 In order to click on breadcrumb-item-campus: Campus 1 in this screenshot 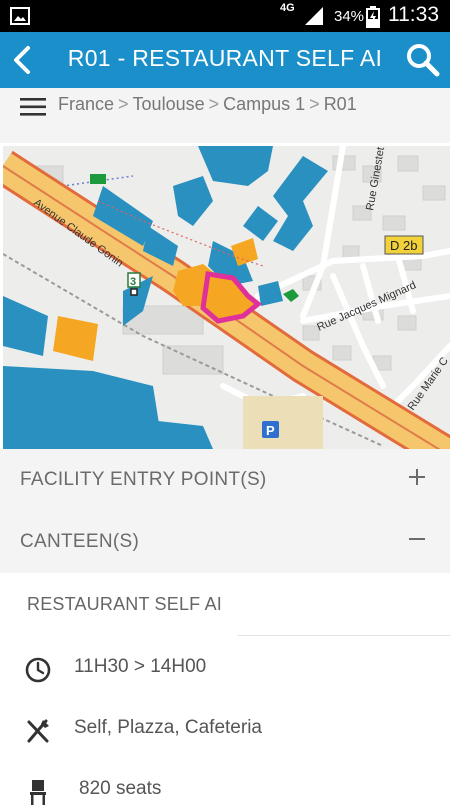, I will do `click(264, 104)`.